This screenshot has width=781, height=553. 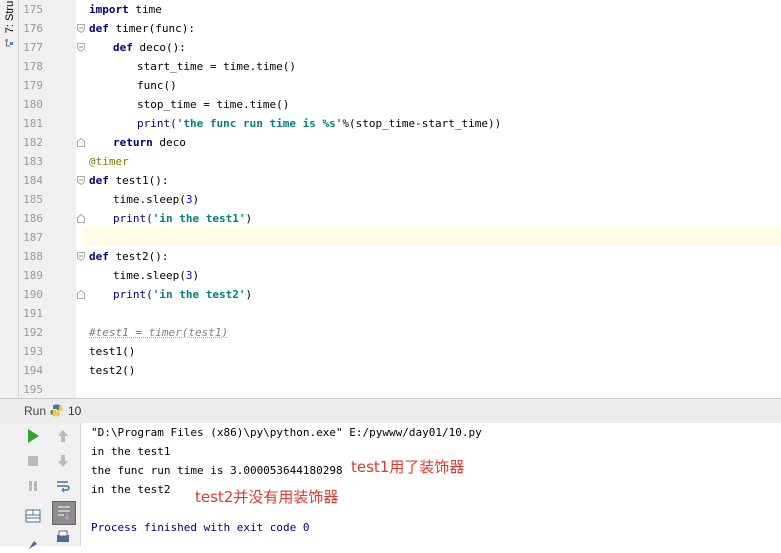 What do you see at coordinates (199, 218) in the screenshot?
I see `string-literal: 'in the test1'` at bounding box center [199, 218].